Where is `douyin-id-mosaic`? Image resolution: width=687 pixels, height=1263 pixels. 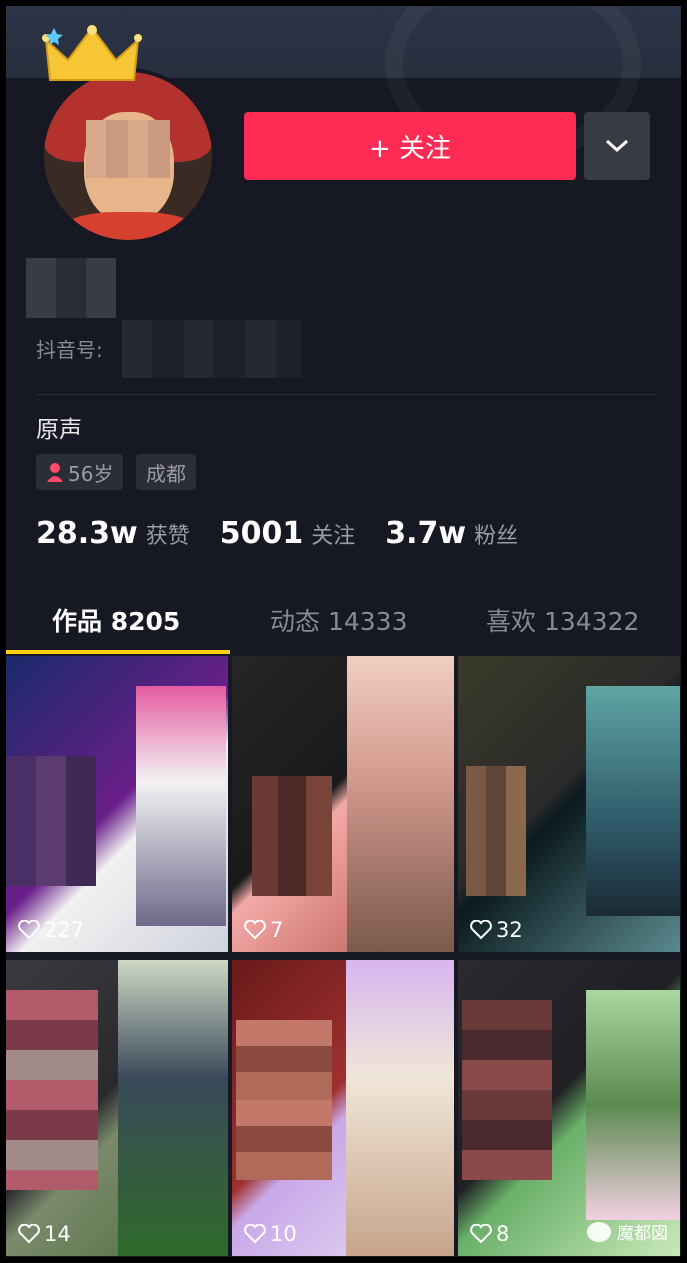
douyin-id-mosaic is located at coordinates (212, 349).